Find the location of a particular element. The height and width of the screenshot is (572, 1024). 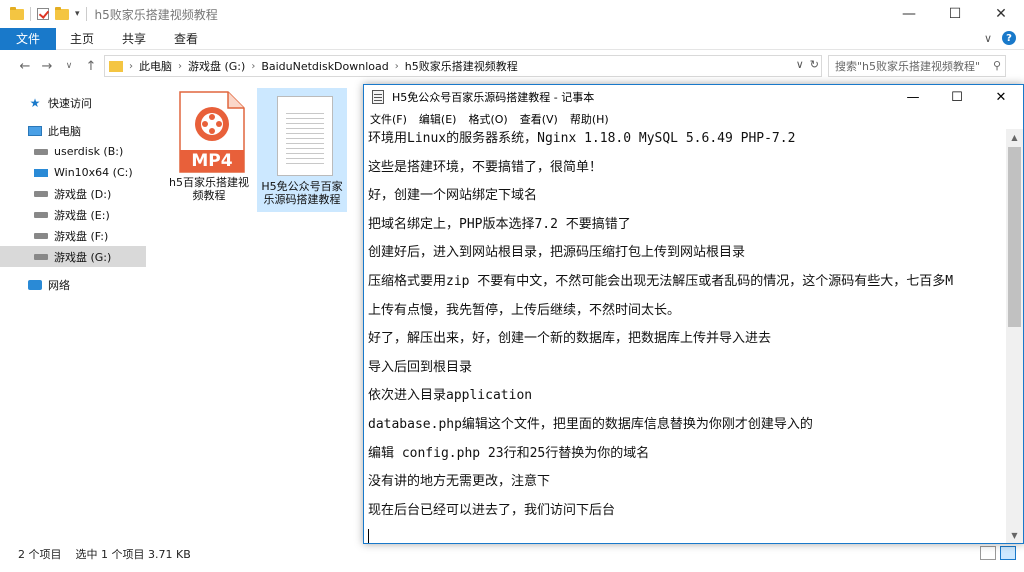

sidebar-item-label: 快速访问 is located at coordinates (70, 103).